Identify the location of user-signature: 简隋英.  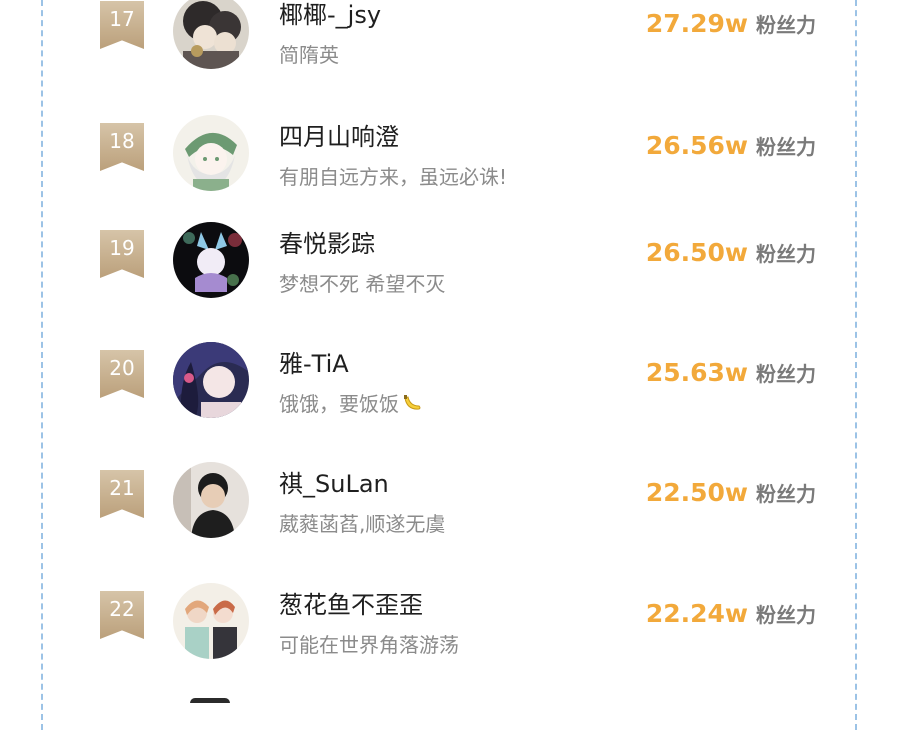
(309, 55).